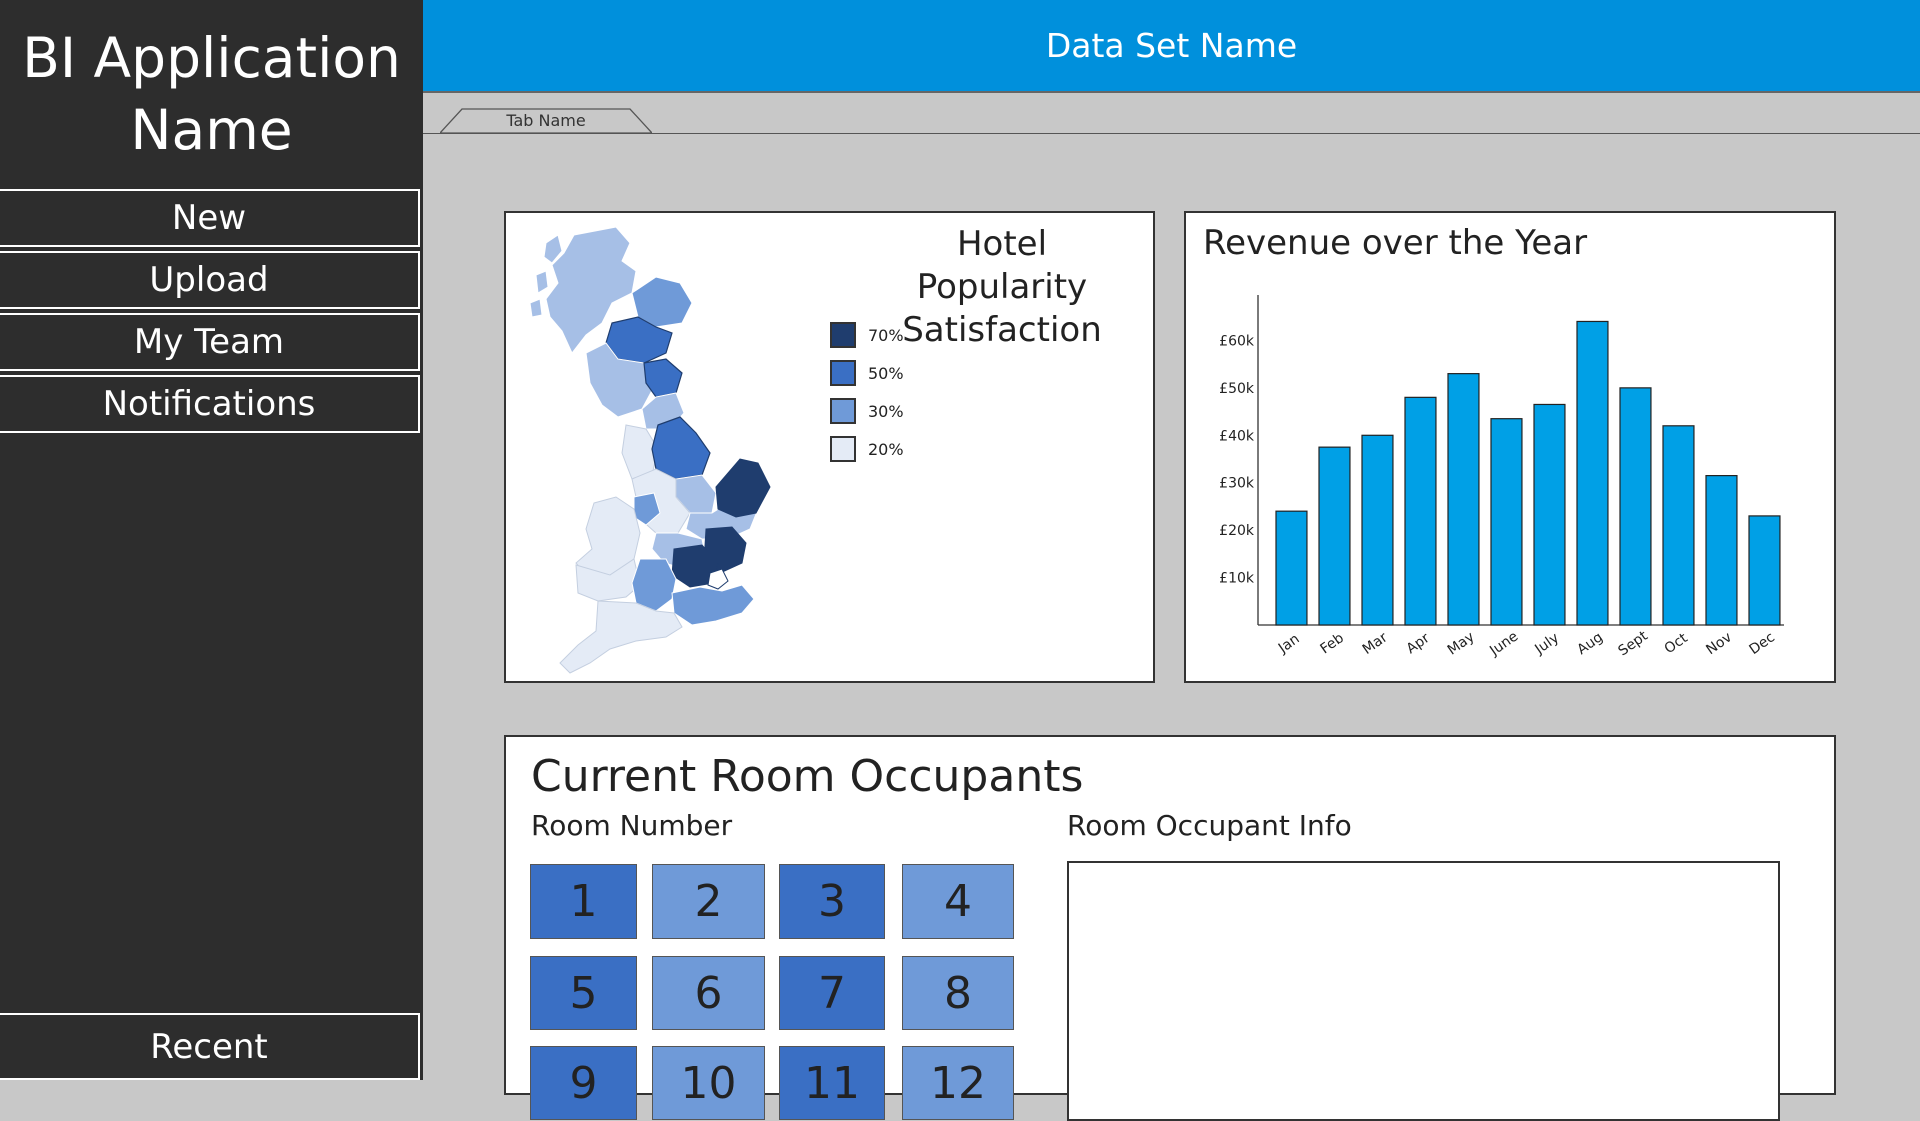 The image size is (1920, 1121). What do you see at coordinates (650, 450) in the screenshot?
I see `uk-map` at bounding box center [650, 450].